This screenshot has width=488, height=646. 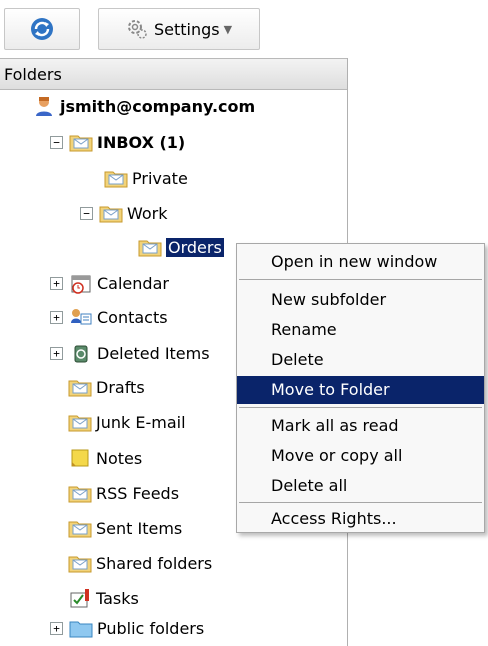 What do you see at coordinates (133, 283) in the screenshot?
I see `calendar-label: Calendar` at bounding box center [133, 283].